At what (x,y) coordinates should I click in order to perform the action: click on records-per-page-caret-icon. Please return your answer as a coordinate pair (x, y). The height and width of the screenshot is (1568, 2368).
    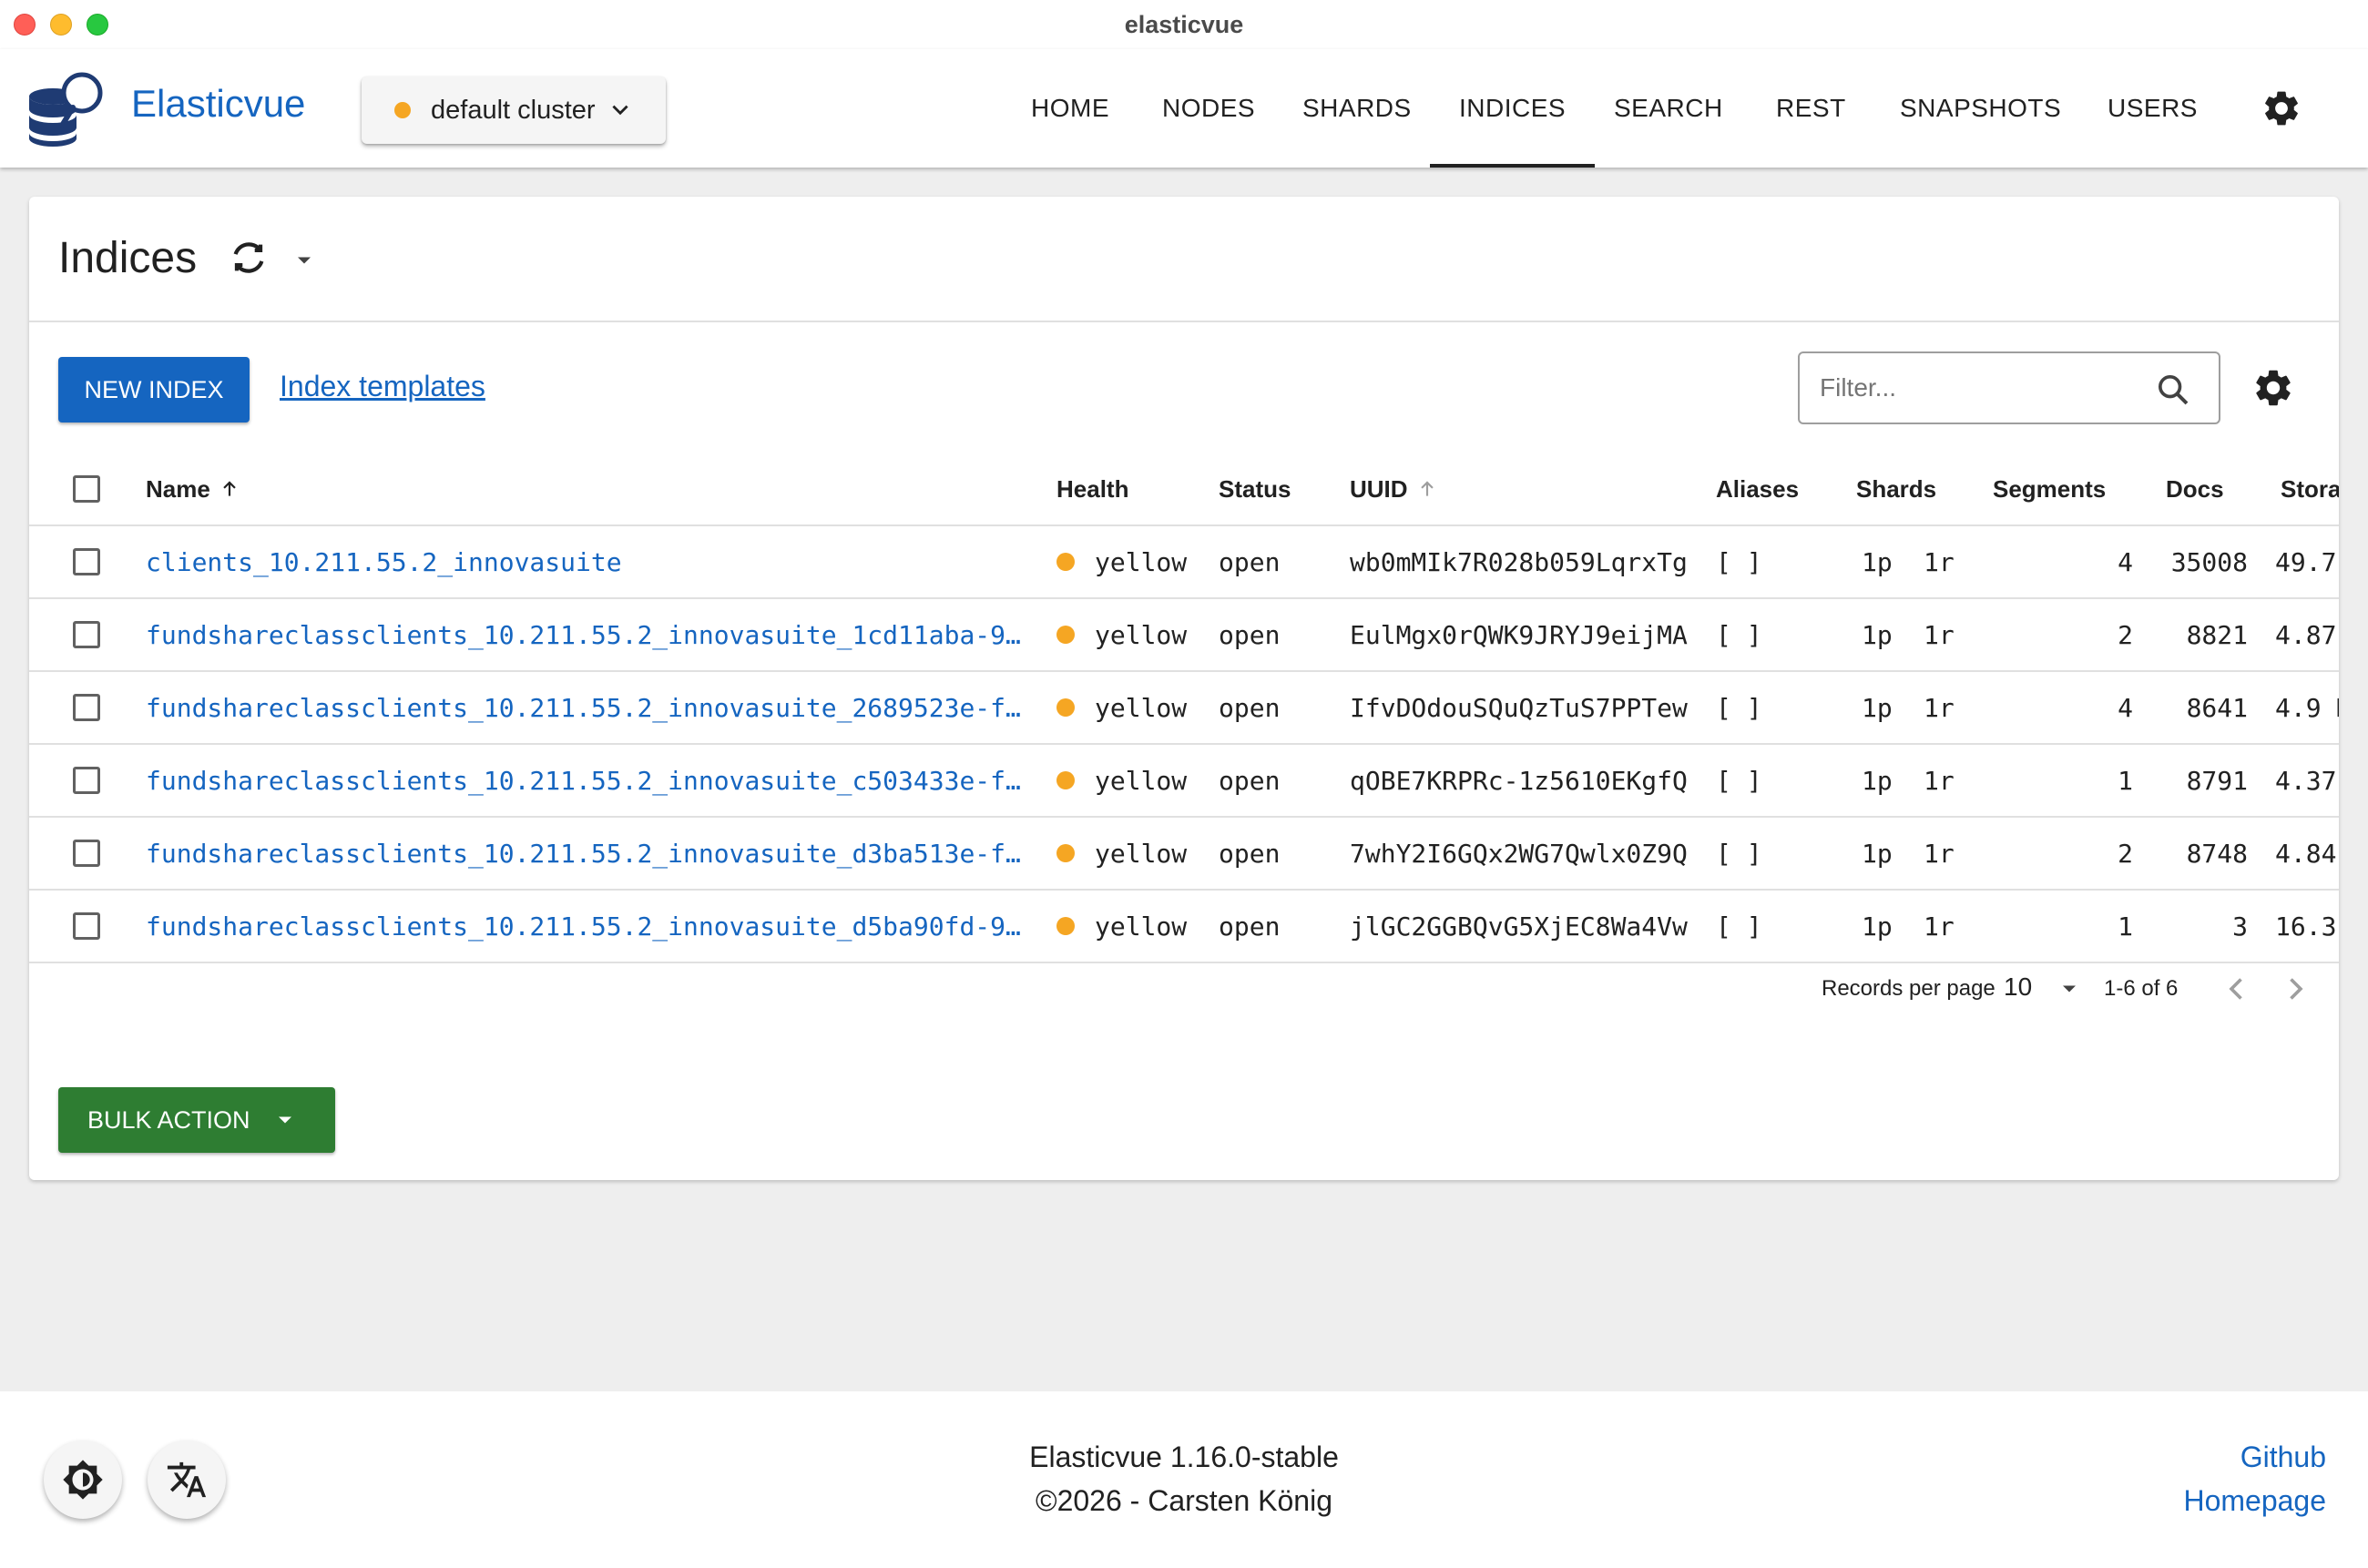
    Looking at the image, I should click on (2069, 989).